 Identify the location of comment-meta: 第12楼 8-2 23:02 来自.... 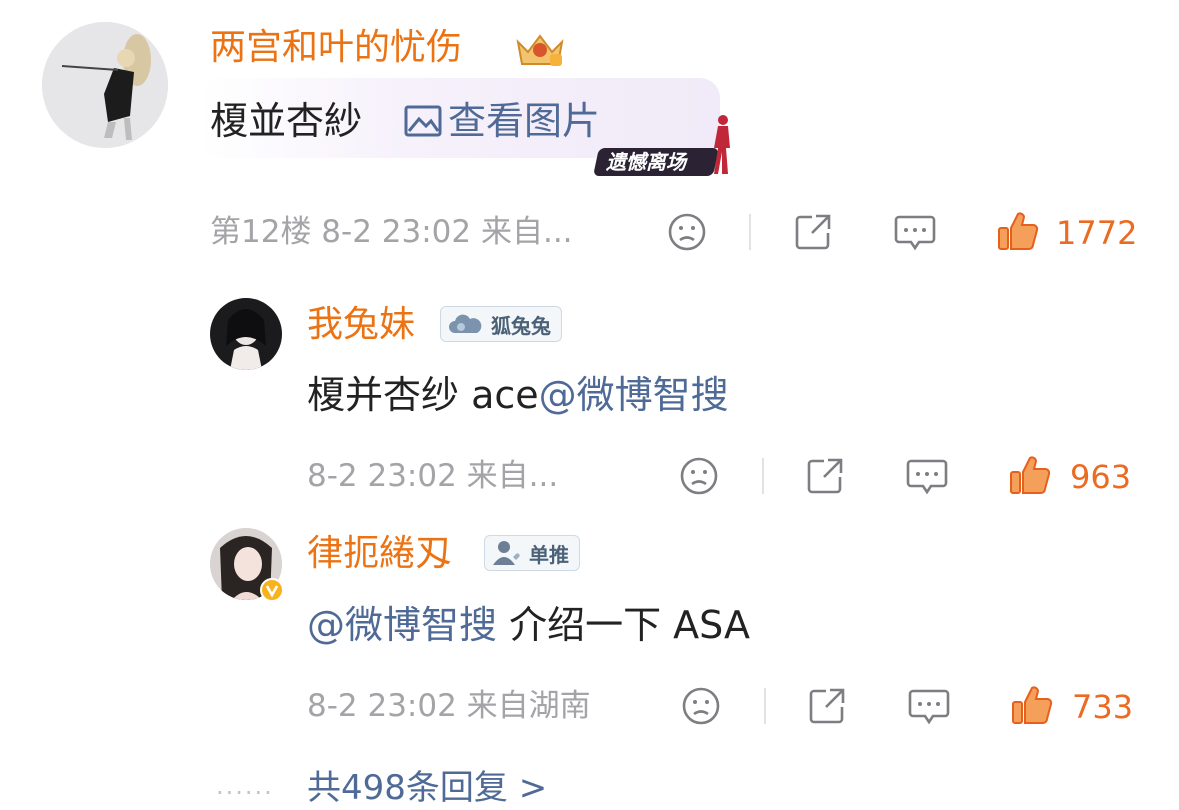
(391, 232).